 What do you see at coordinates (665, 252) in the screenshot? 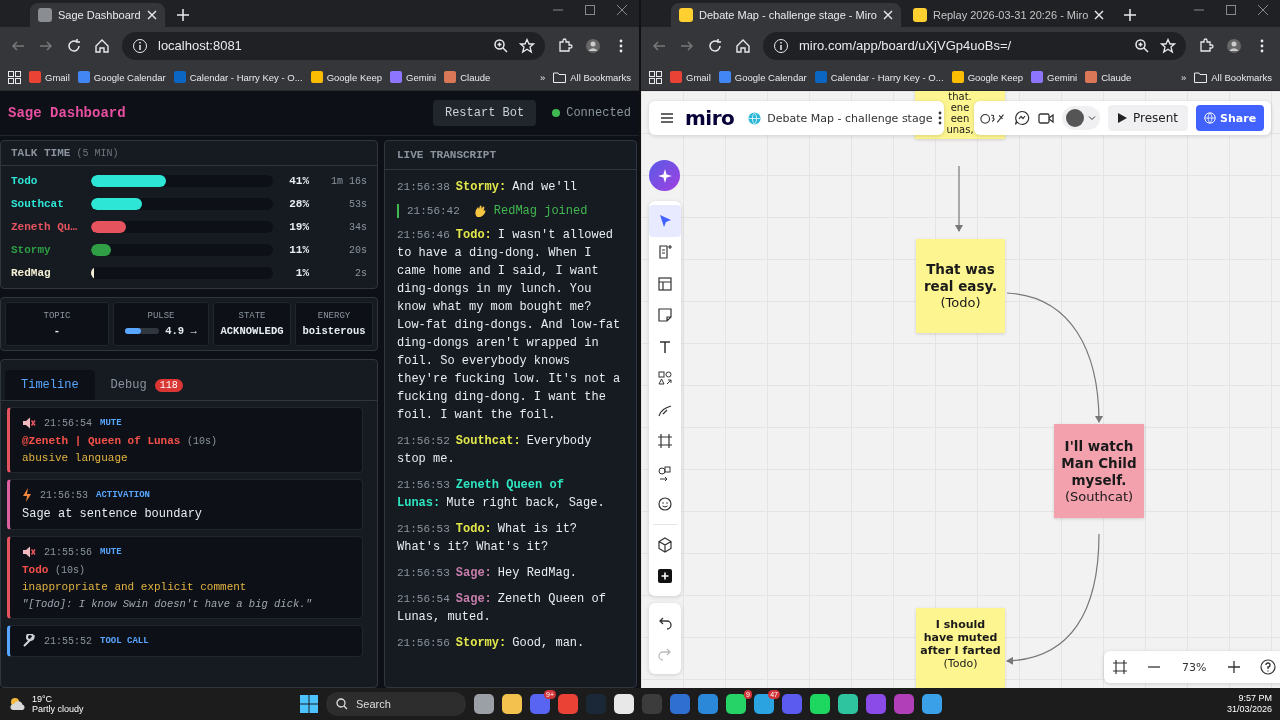
I see `add-document-icon` at bounding box center [665, 252].